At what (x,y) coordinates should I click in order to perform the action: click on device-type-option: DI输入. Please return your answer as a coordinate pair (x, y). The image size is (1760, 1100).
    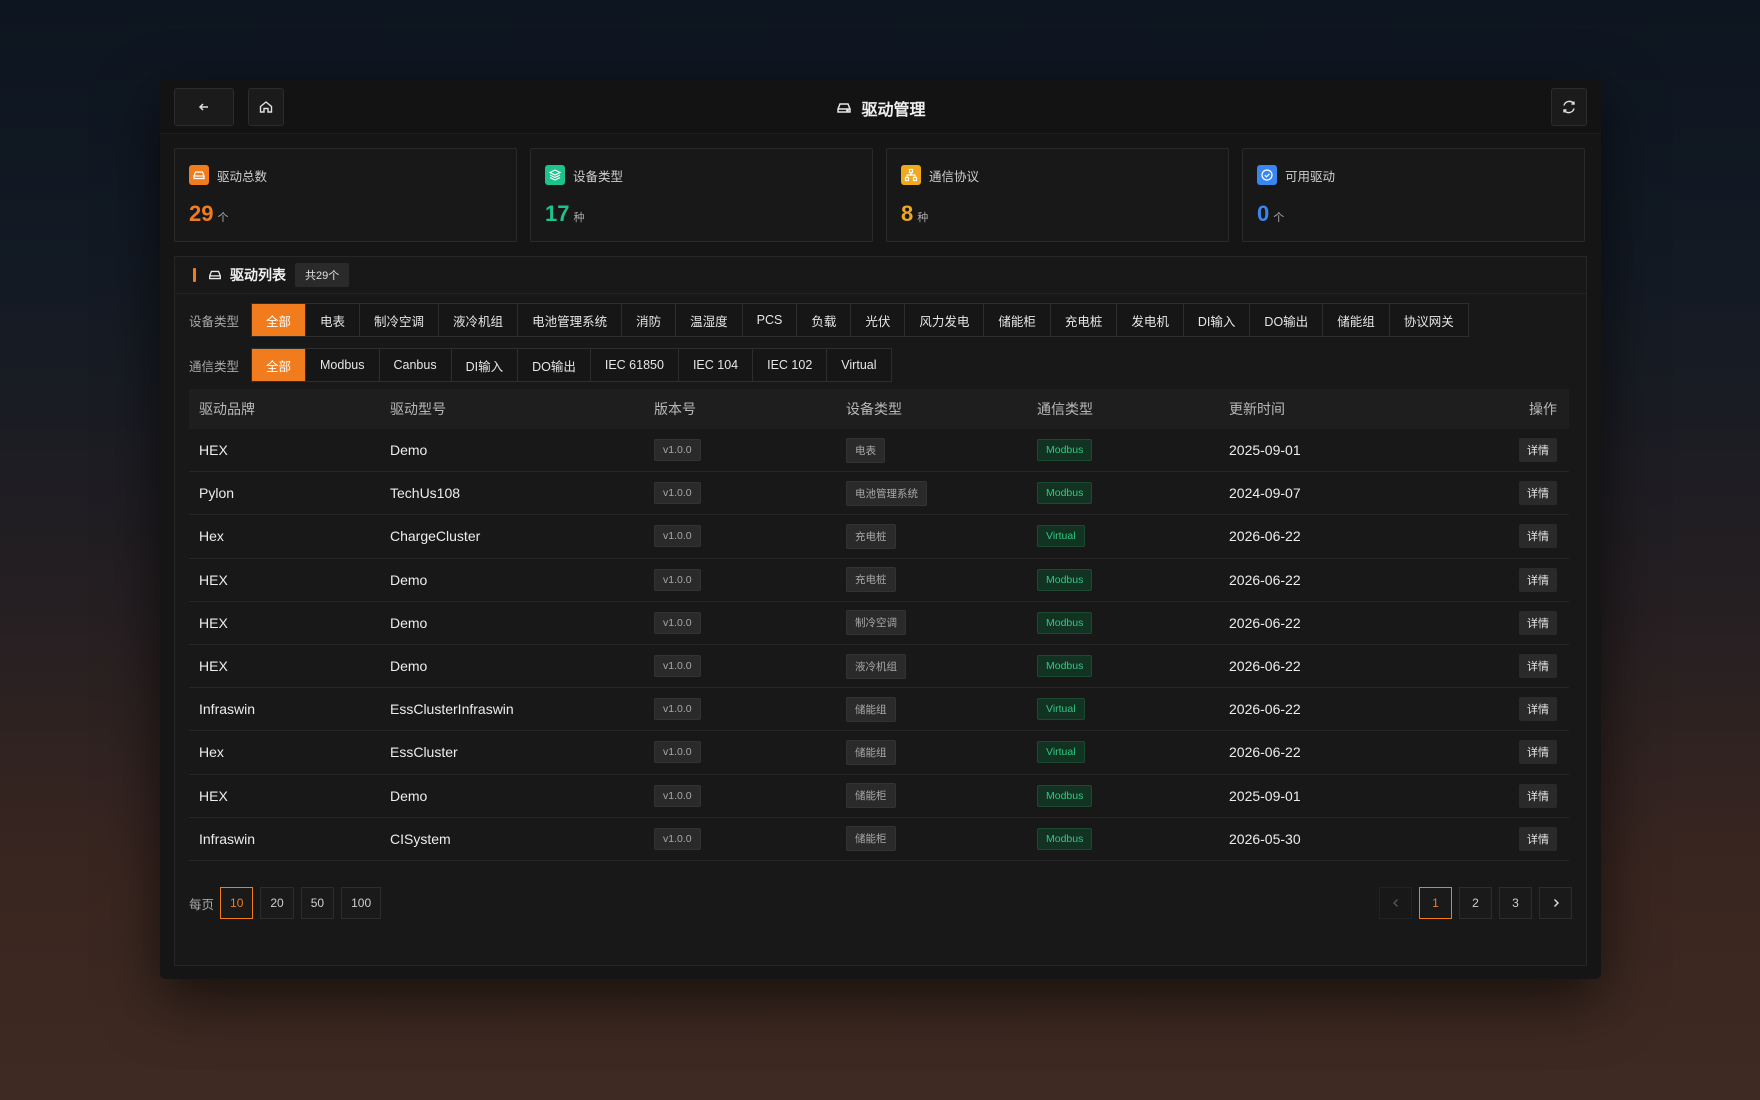
    Looking at the image, I should click on (1217, 320).